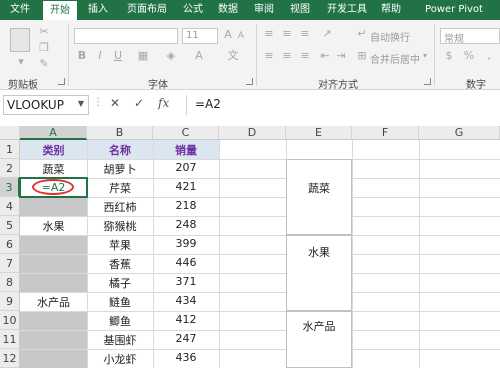  What do you see at coordinates (252, 133) in the screenshot?
I see `column-header-d: D` at bounding box center [252, 133].